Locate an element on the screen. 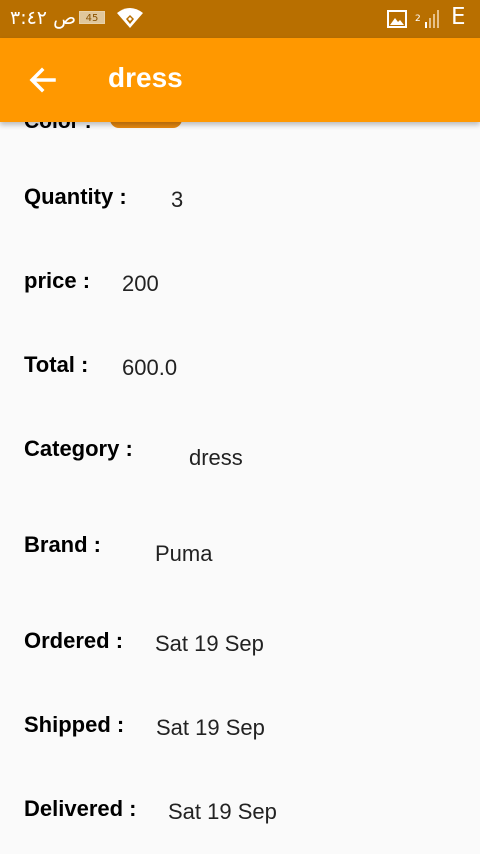 The height and width of the screenshot is (854, 480). wifi-icon is located at coordinates (130, 18).